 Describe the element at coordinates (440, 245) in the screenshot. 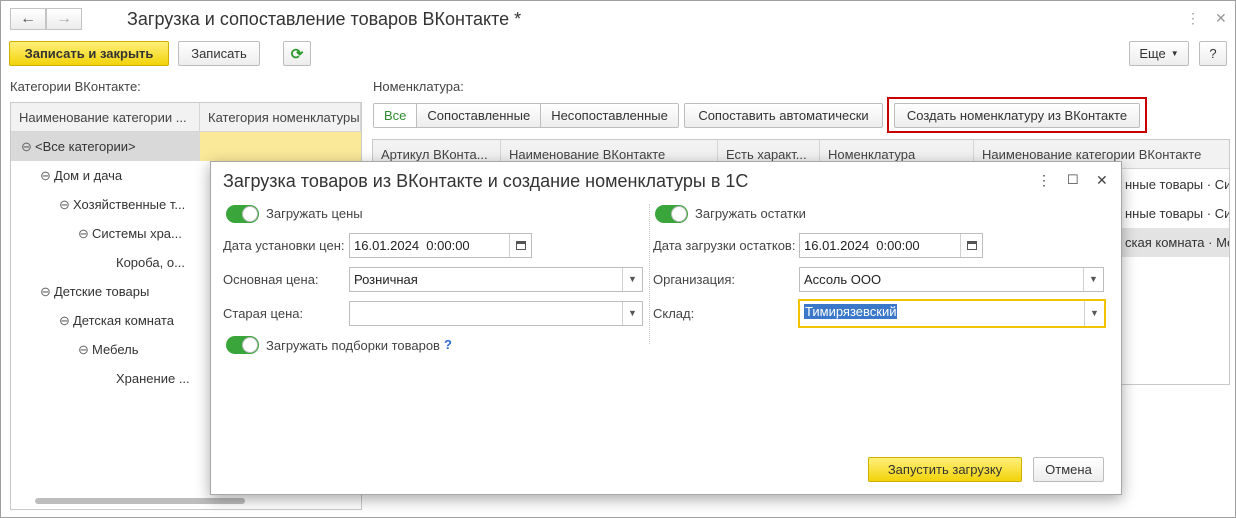

I see `price-date-field: 16.01.2024 0:00:00` at that location.